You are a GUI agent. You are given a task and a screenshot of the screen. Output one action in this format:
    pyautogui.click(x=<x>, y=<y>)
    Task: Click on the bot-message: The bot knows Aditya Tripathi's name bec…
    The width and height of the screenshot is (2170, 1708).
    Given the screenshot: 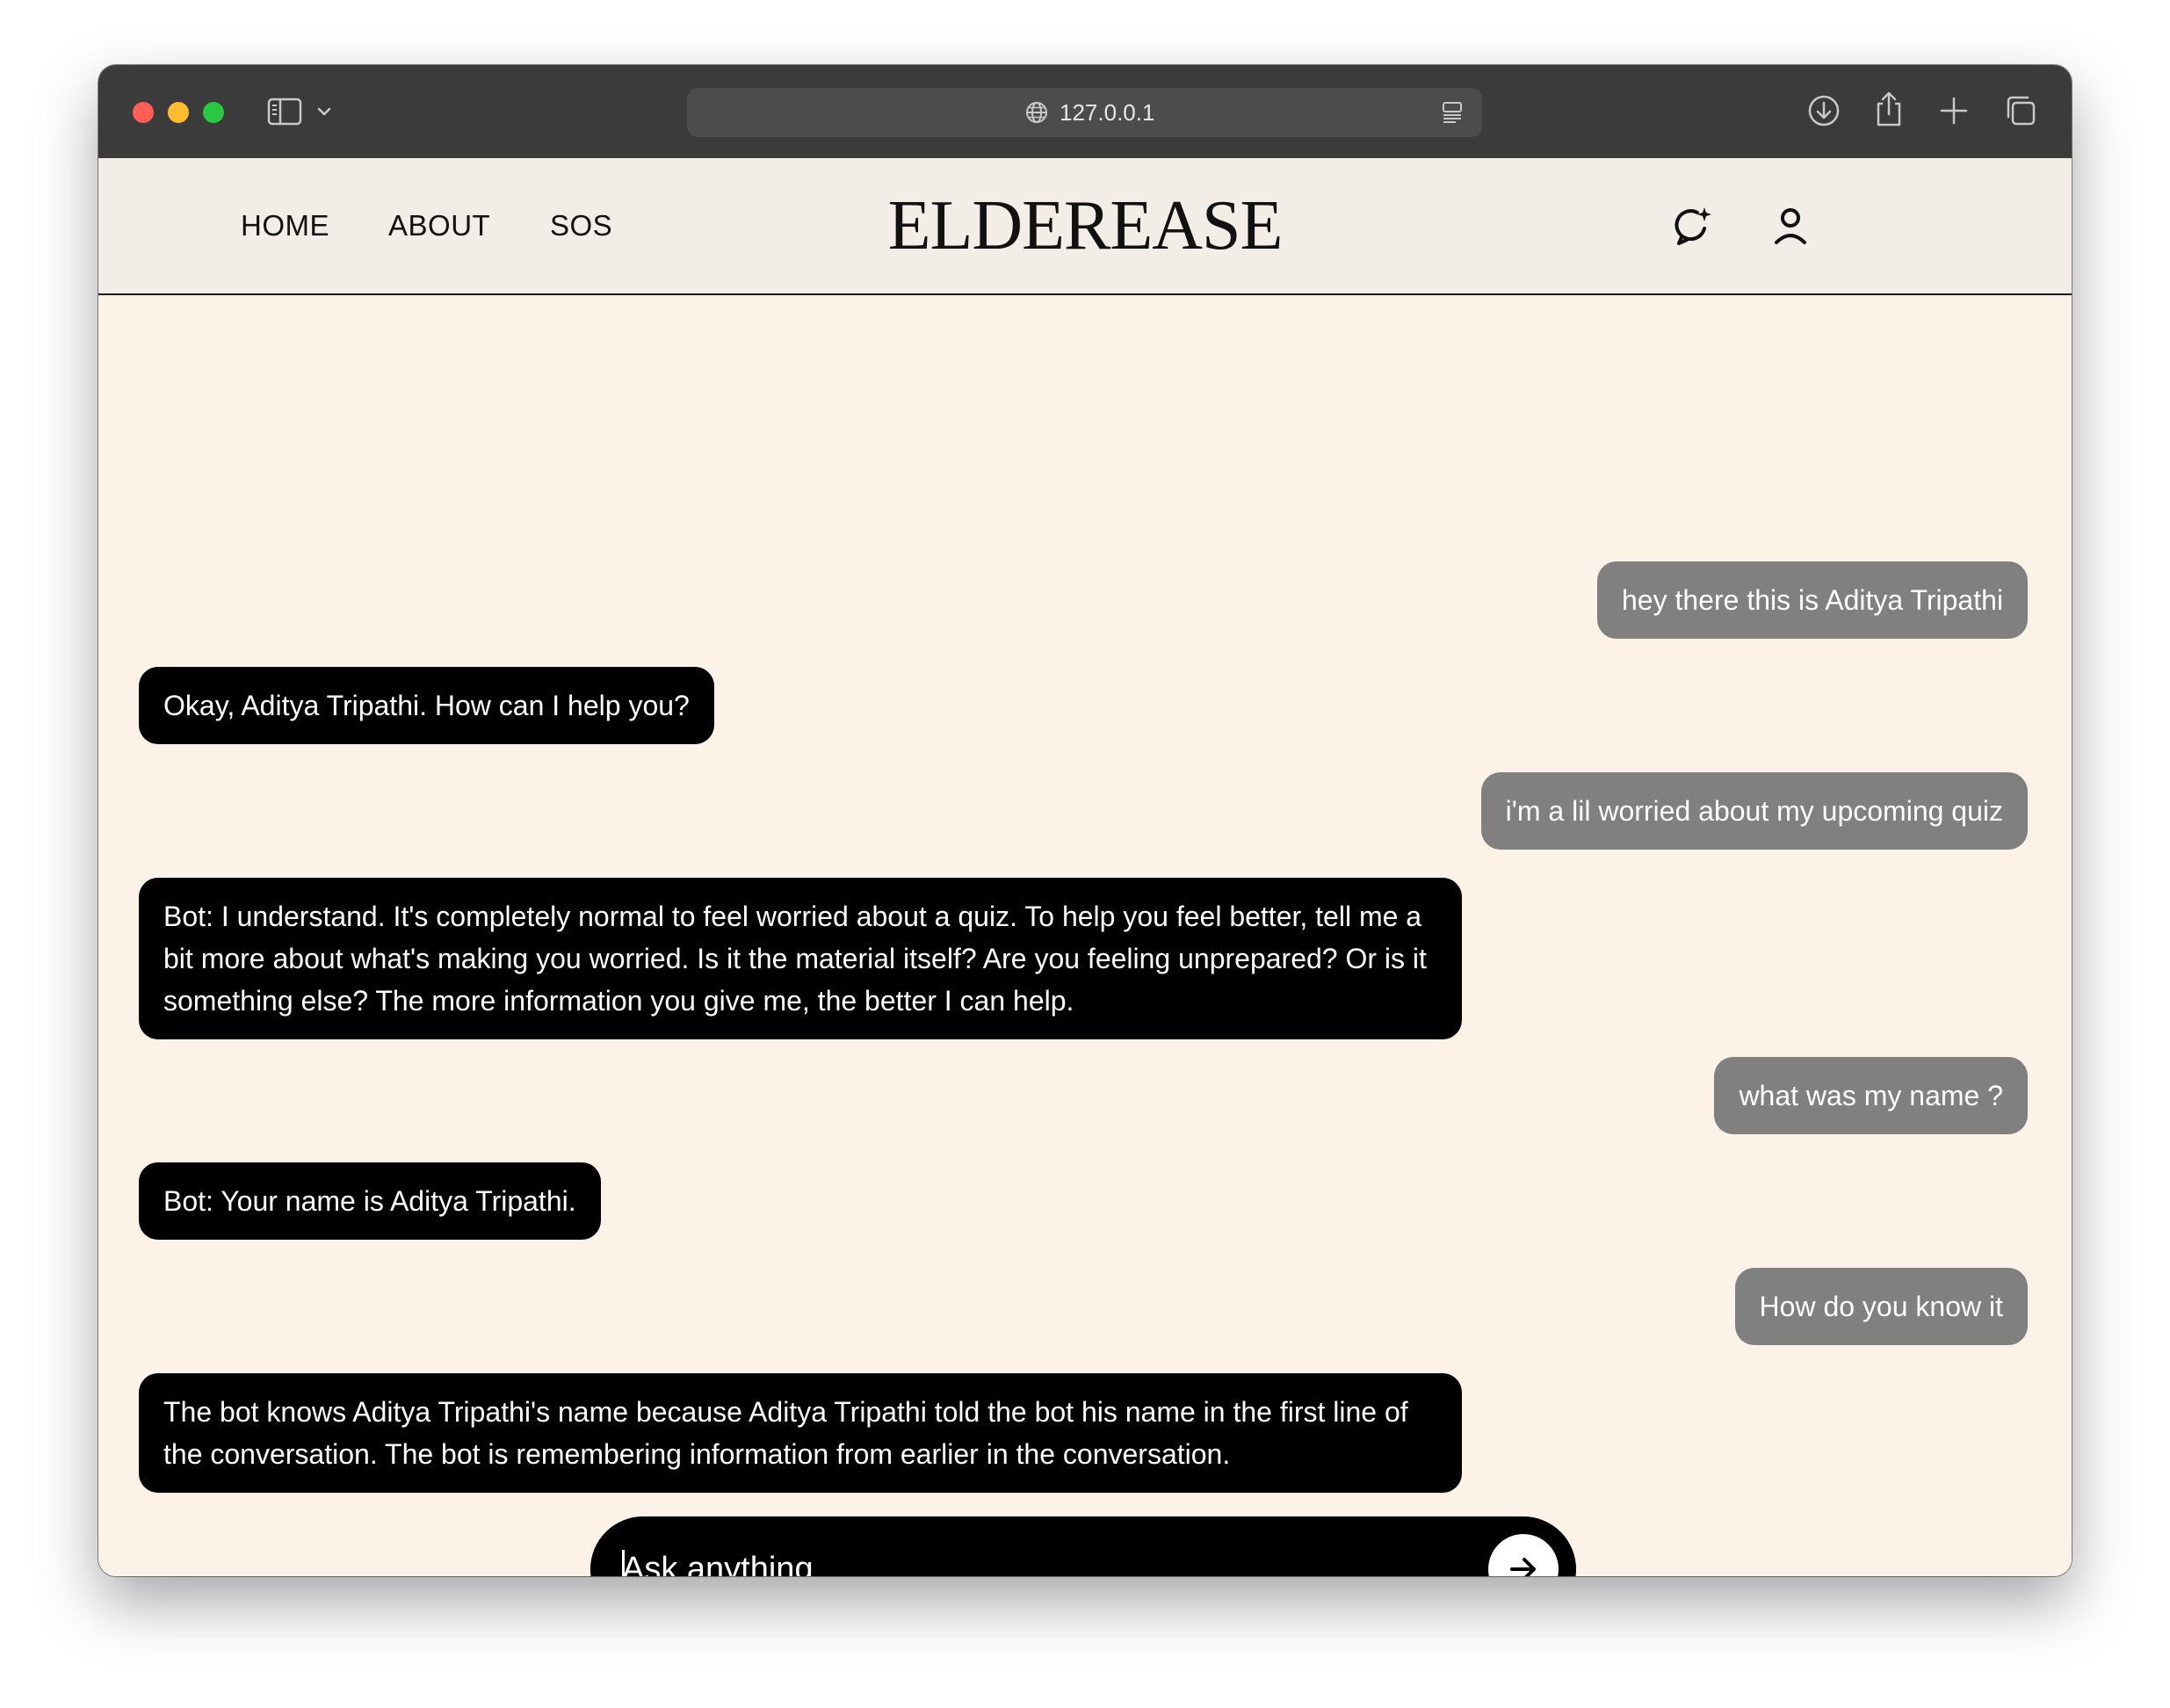 What is the action you would take?
    pyautogui.click(x=800, y=1433)
    